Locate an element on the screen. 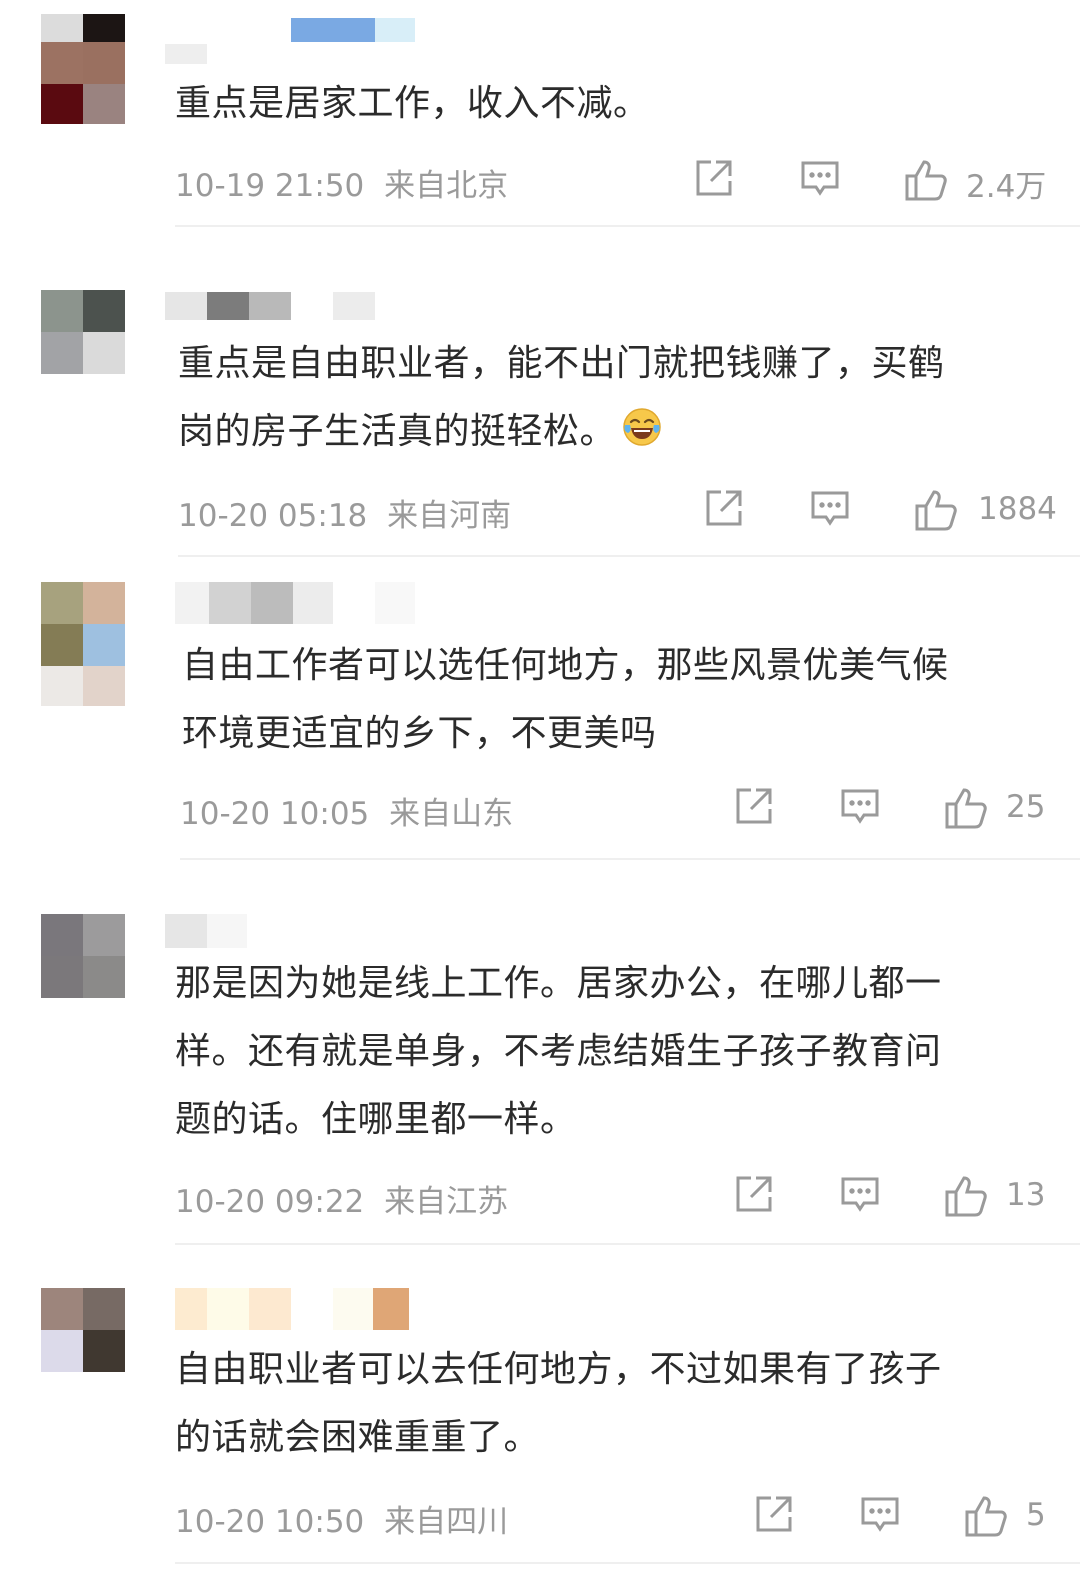 Image resolution: width=1080 pixels, height=1570 pixels. comment-actions: 25 is located at coordinates (905, 808).